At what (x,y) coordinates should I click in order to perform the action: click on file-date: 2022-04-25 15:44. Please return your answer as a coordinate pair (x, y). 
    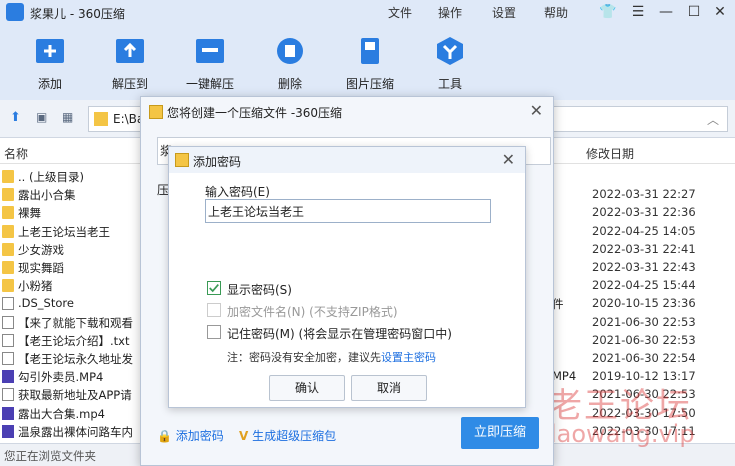
    Looking at the image, I should click on (644, 285).